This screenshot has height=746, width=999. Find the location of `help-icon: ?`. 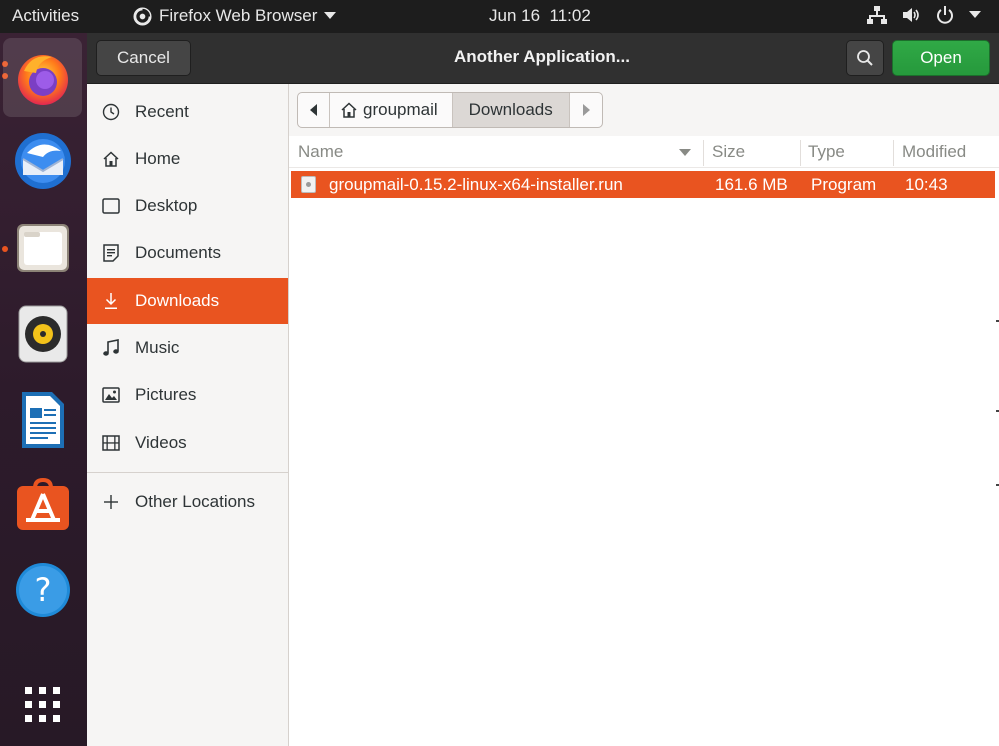

help-icon: ? is located at coordinates (42, 589).